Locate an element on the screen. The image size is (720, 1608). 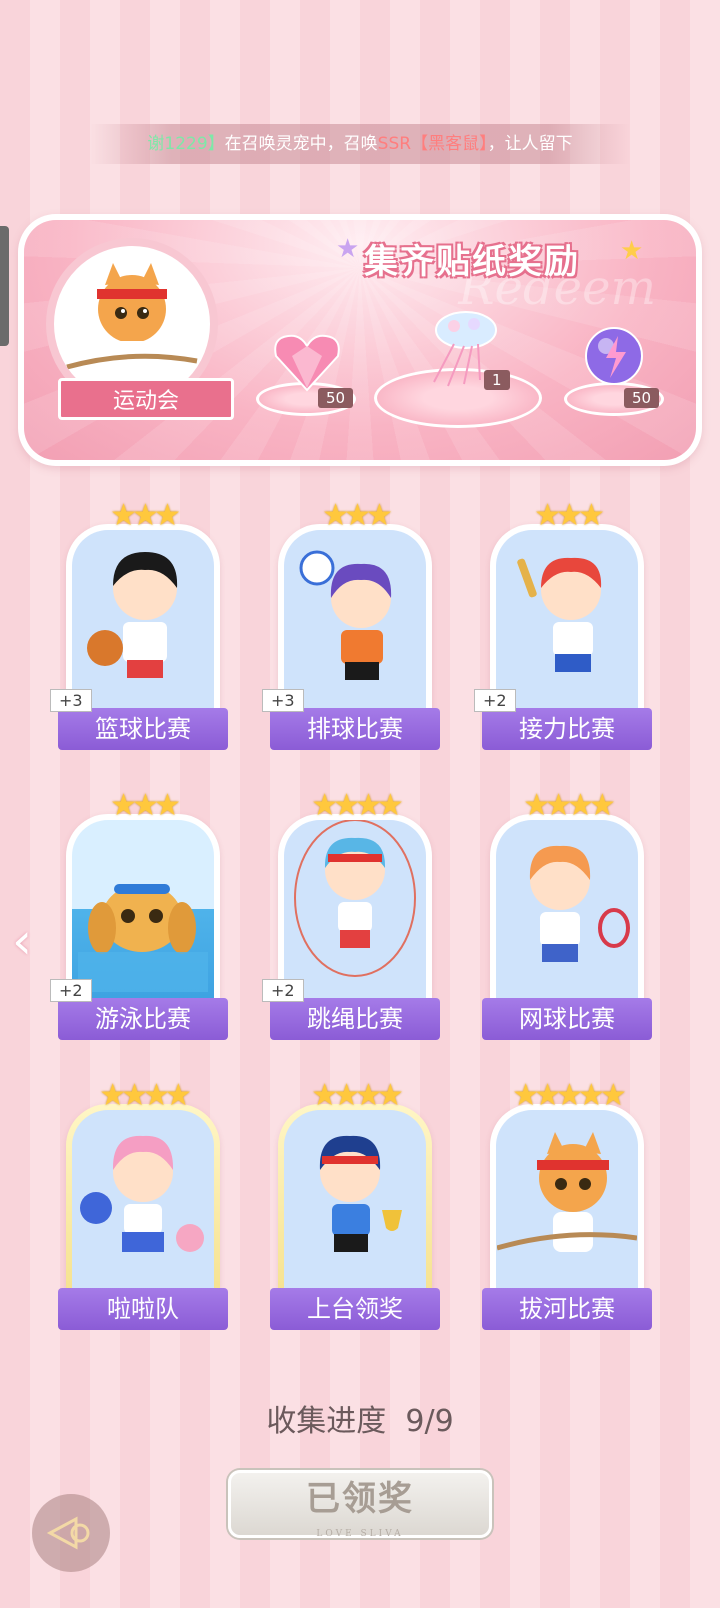
card-name: 拔河比赛 is located at coordinates (567, 1309).